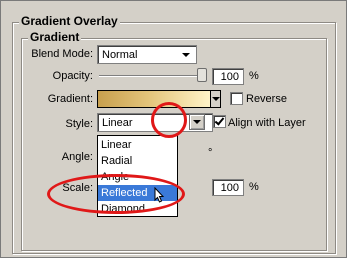 This screenshot has height=258, width=347. I want to click on gradient-group-title: Gradient, so click(55, 37).